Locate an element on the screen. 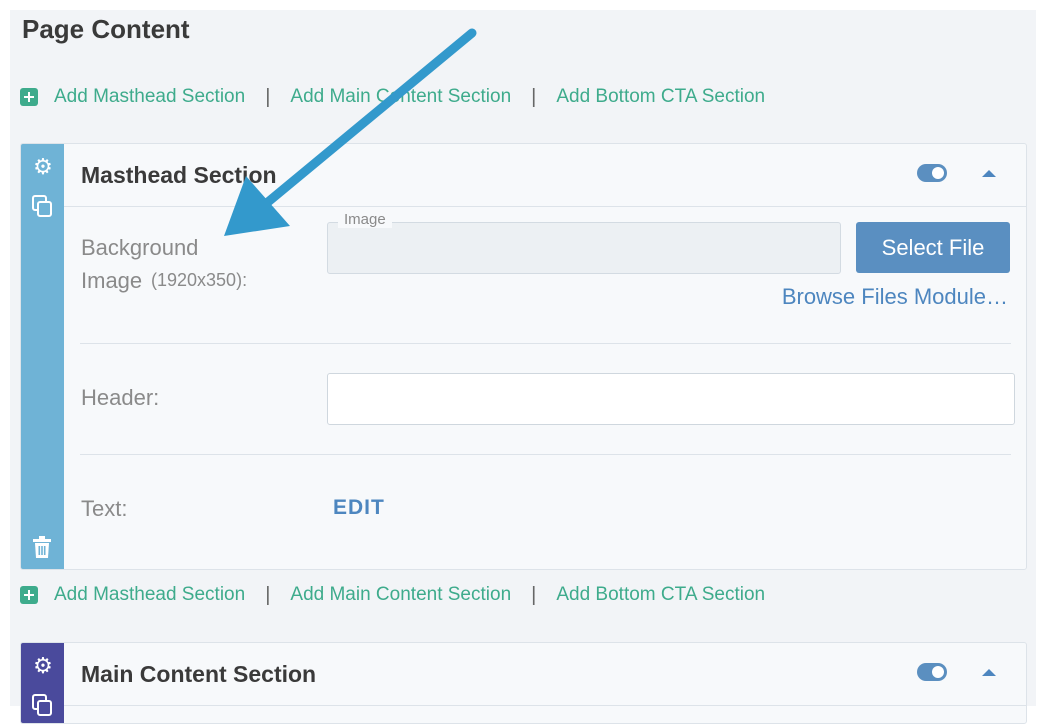  page-title: Page Content is located at coordinates (106, 29).